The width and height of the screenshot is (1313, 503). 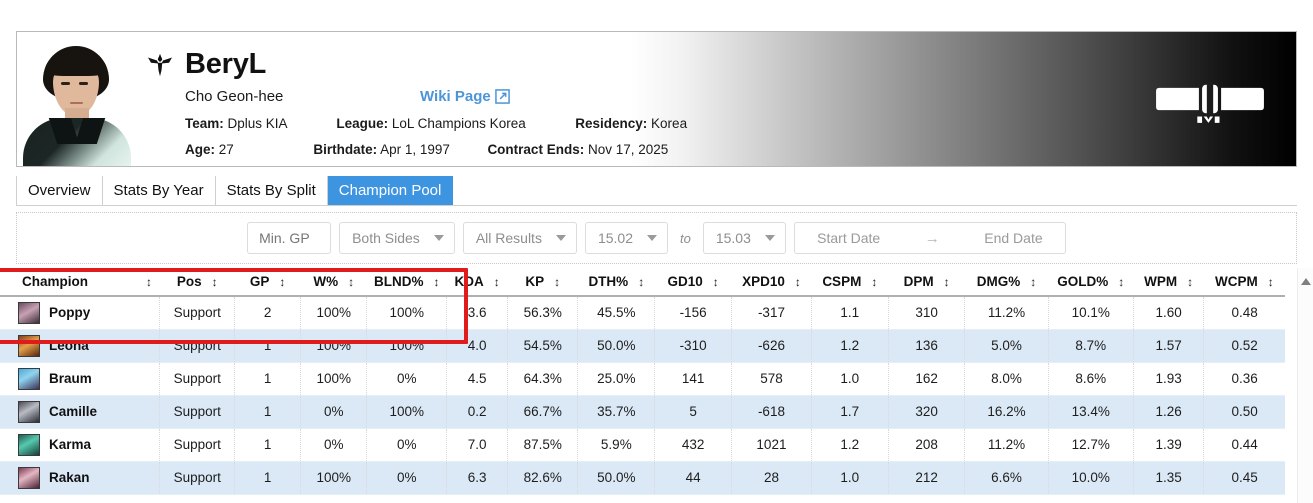 What do you see at coordinates (1006, 282) in the screenshot?
I see `column-header-dmg: DMG% ↕` at bounding box center [1006, 282].